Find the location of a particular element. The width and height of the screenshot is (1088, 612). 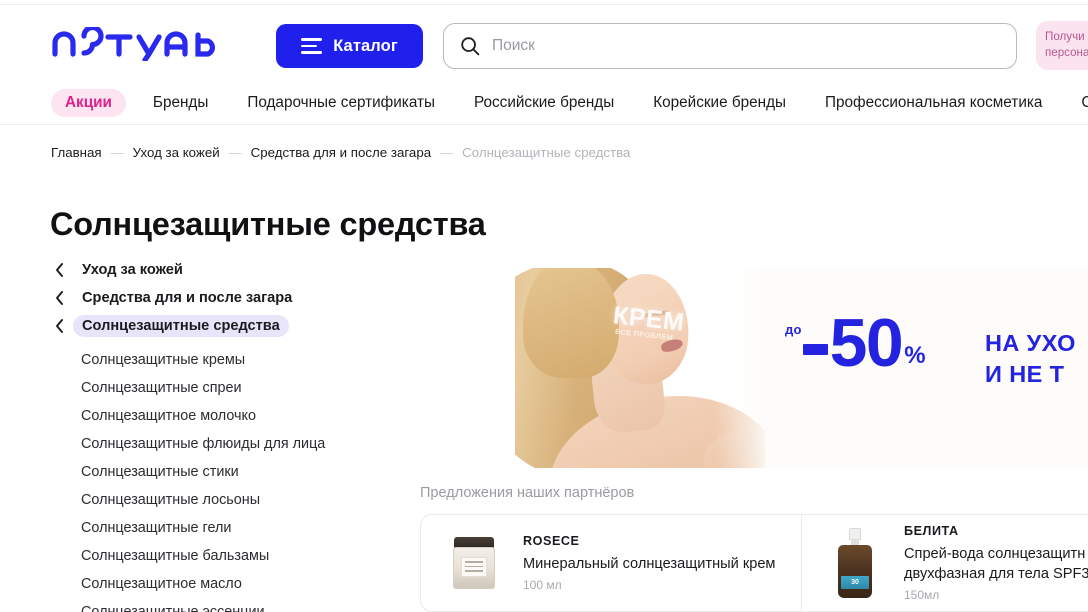

sidebar-item-sprays: Солнцезащитные спреи is located at coordinates (225, 388).